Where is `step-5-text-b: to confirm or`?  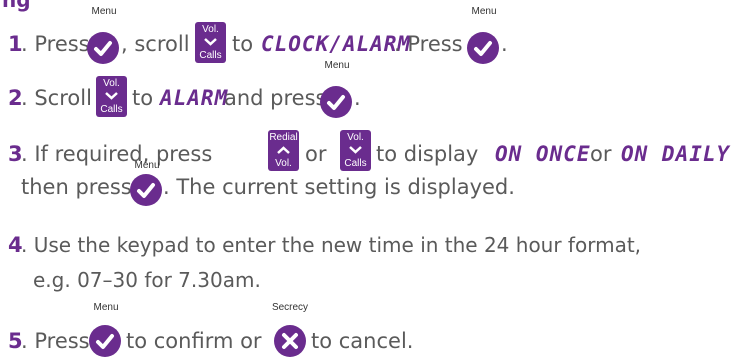 step-5-text-b: to confirm or is located at coordinates (194, 341).